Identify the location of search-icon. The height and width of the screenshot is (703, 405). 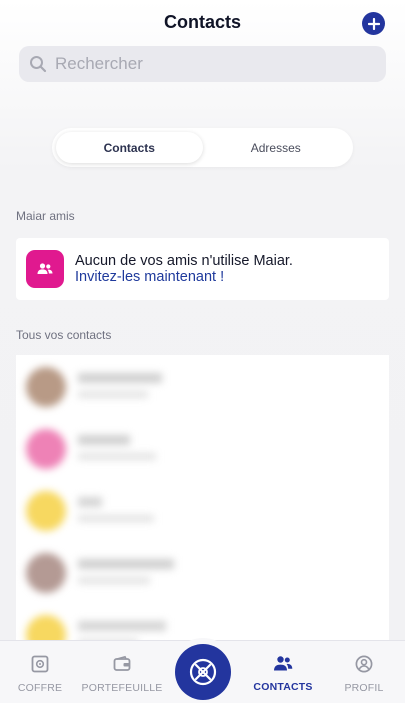
(38, 64).